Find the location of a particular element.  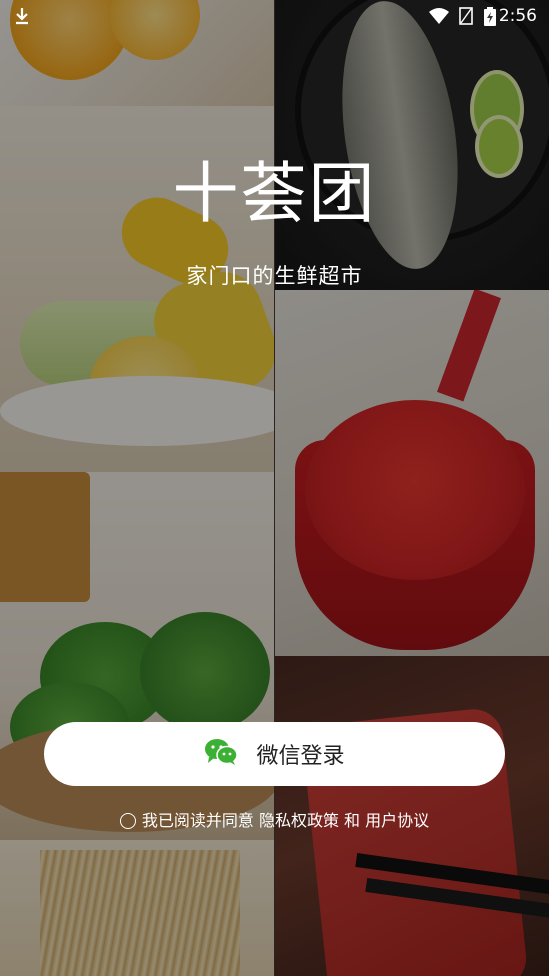

background-photo-wheat is located at coordinates (137, 908).